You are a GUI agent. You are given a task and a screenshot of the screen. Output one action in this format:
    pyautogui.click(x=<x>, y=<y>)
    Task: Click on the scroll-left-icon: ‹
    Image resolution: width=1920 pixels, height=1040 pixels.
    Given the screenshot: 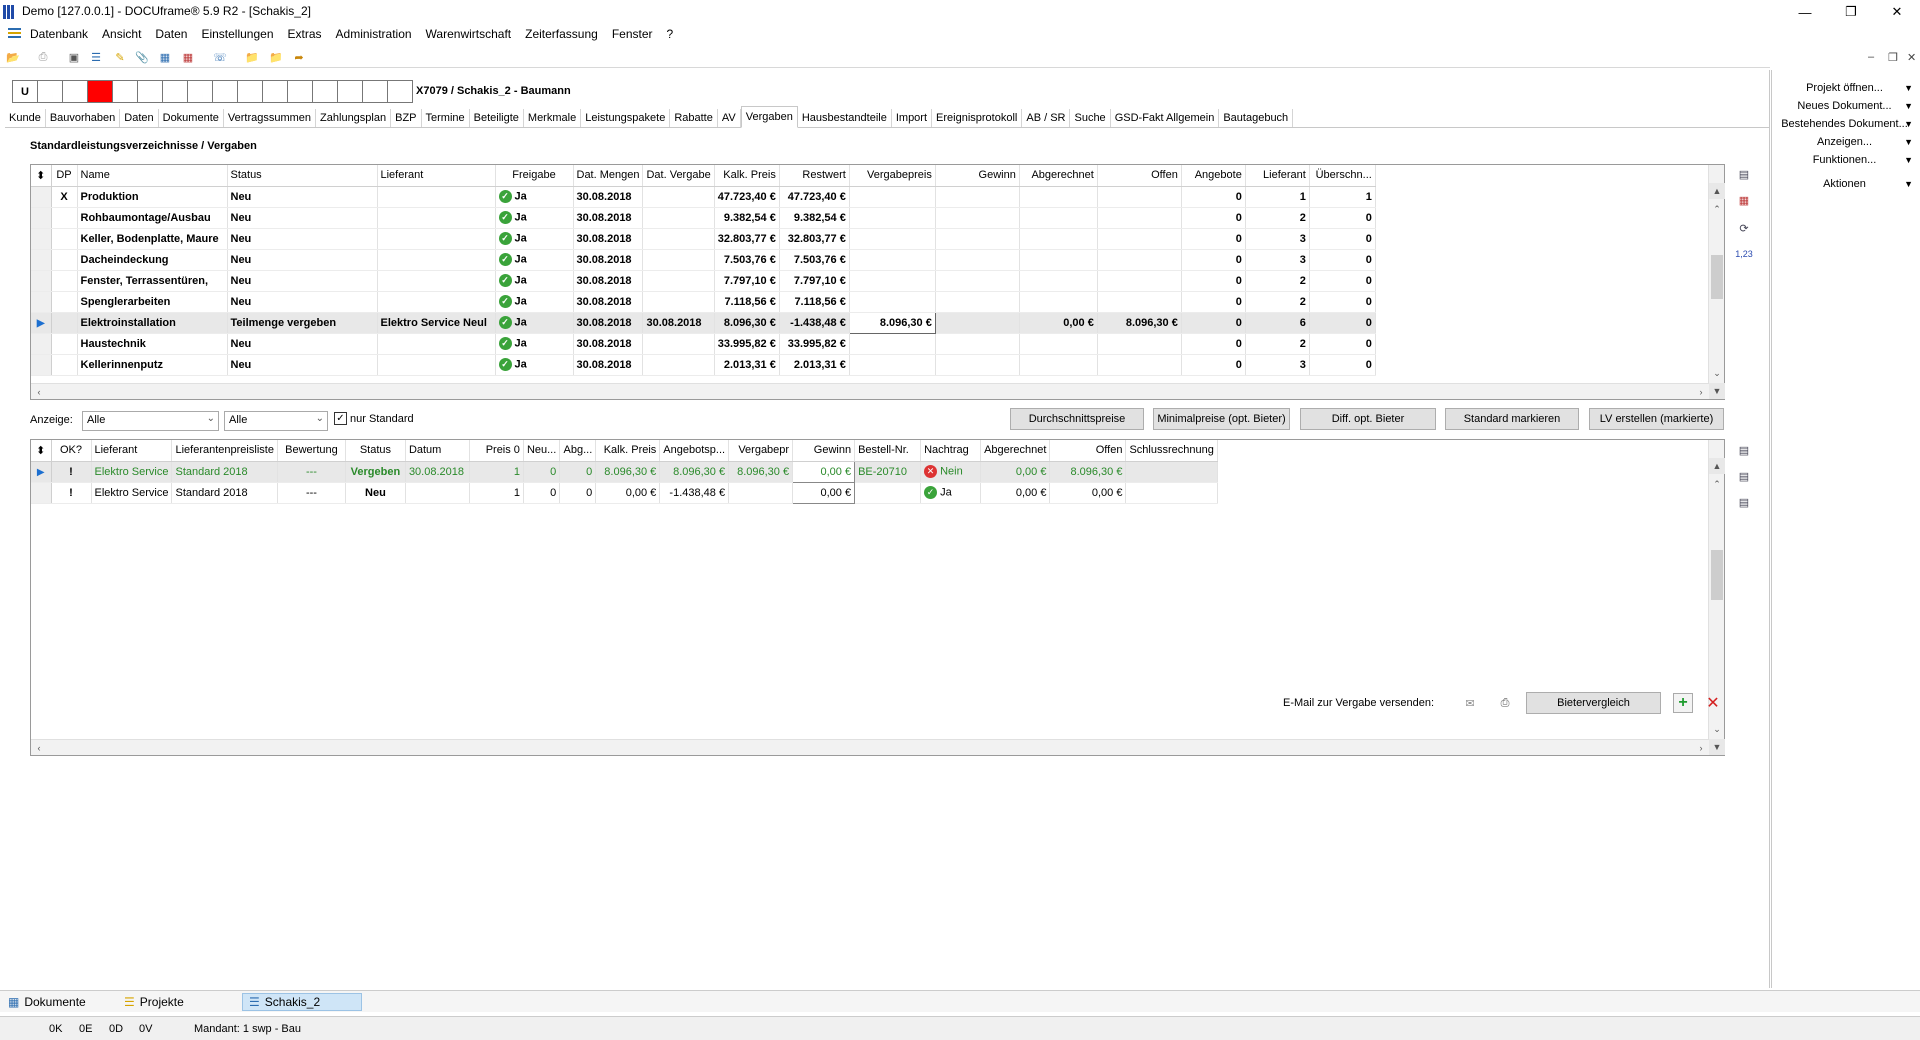 What is the action you would take?
    pyautogui.click(x=39, y=392)
    